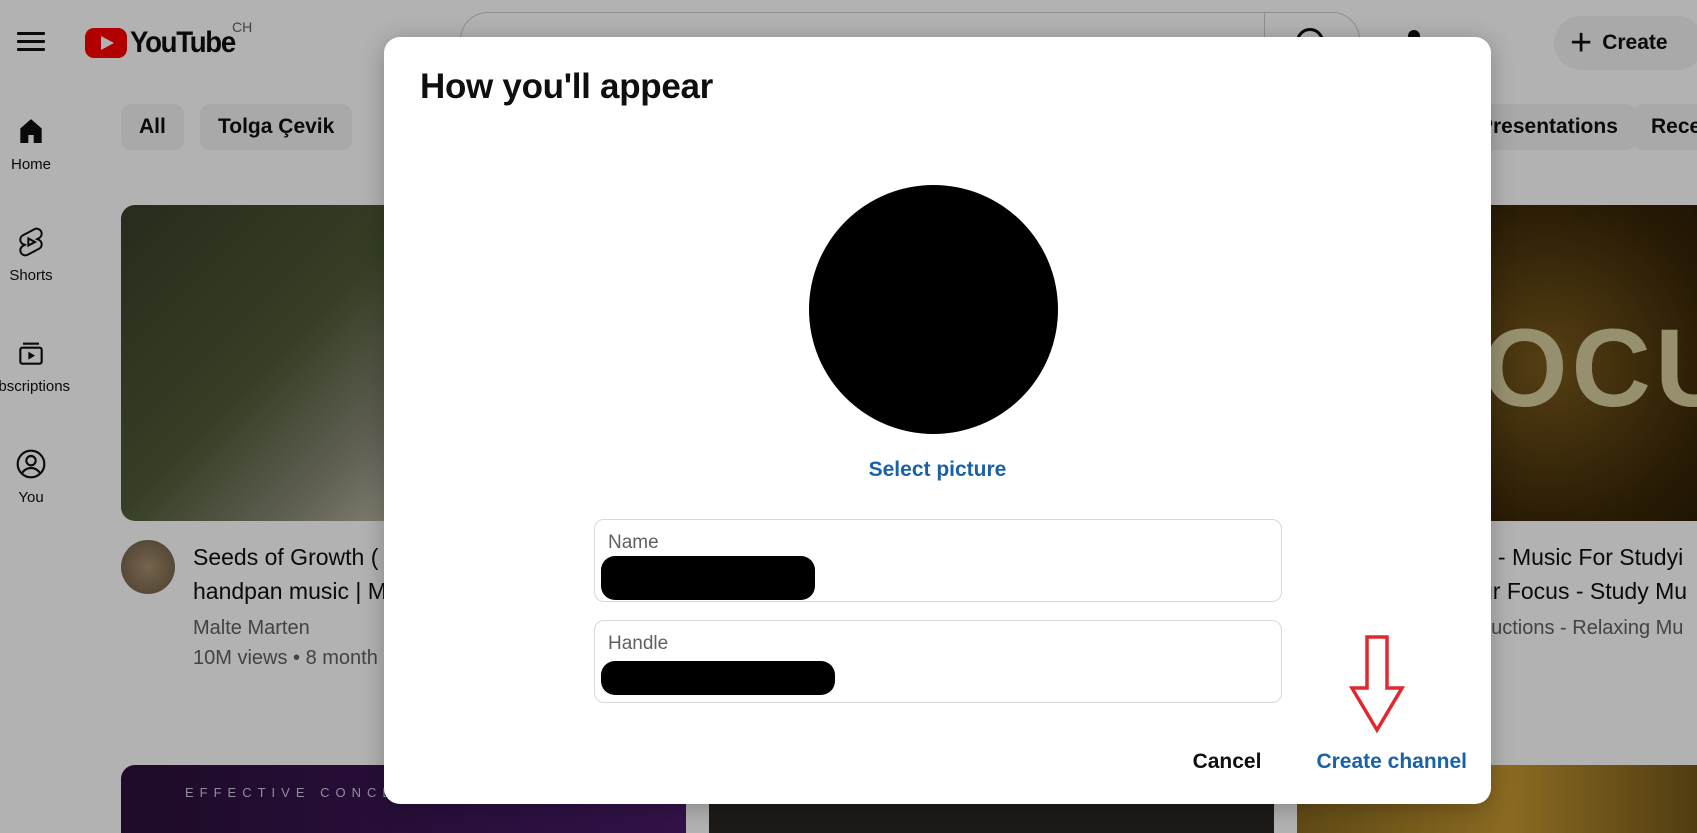  What do you see at coordinates (633, 542) in the screenshot?
I see `name-field-label: Name` at bounding box center [633, 542].